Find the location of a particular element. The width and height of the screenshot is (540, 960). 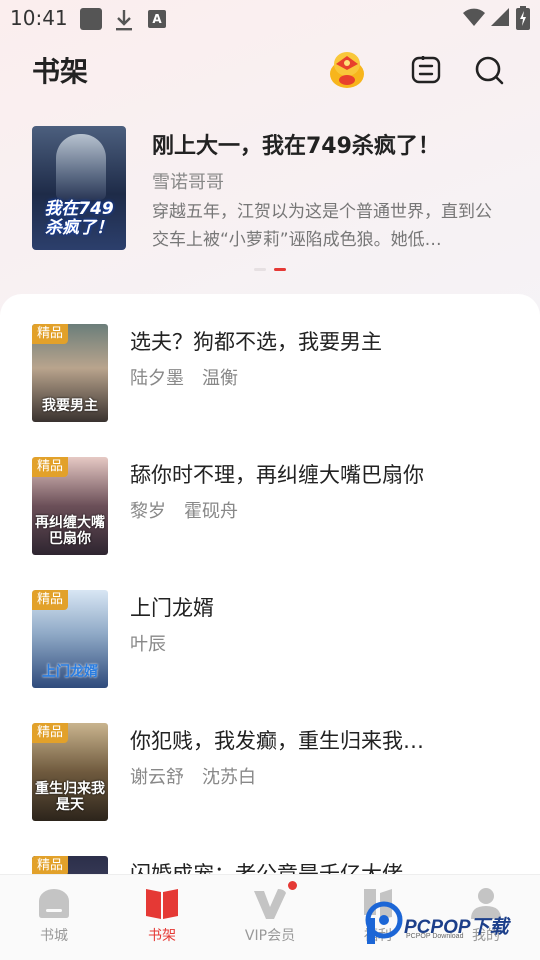

search-icon is located at coordinates (489, 70).